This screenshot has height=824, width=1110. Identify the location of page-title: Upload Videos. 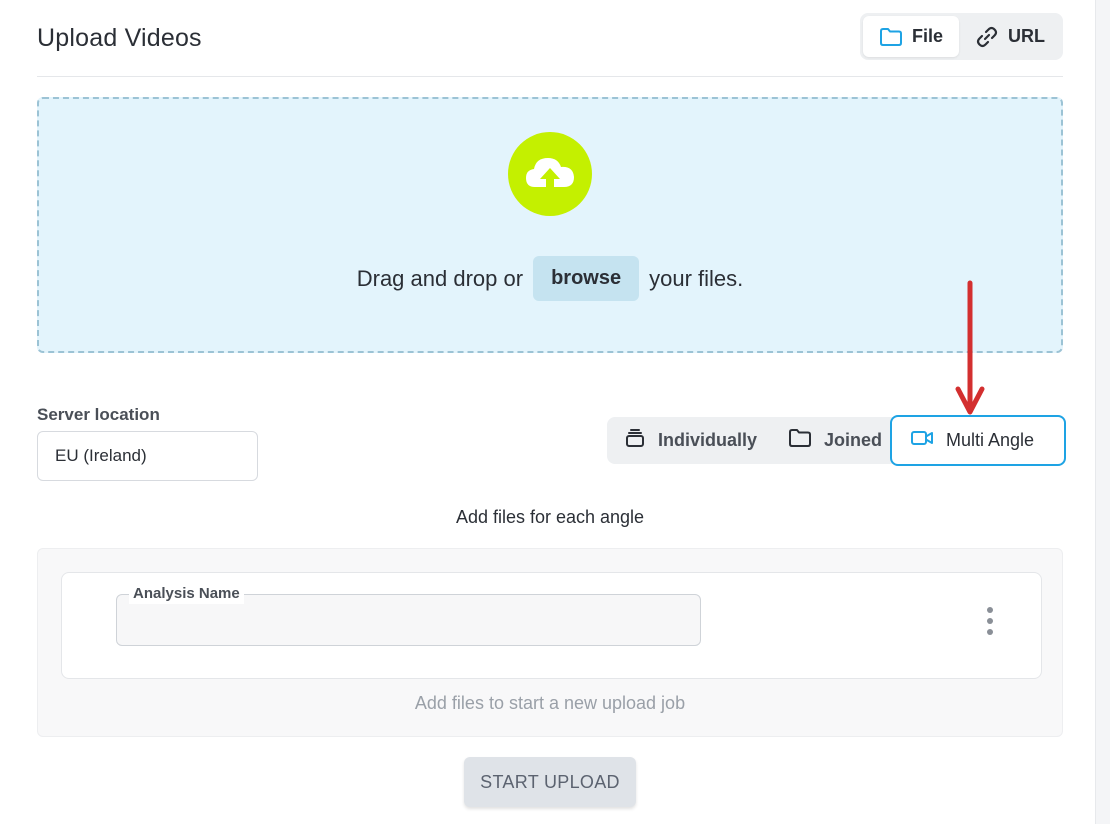
(119, 38).